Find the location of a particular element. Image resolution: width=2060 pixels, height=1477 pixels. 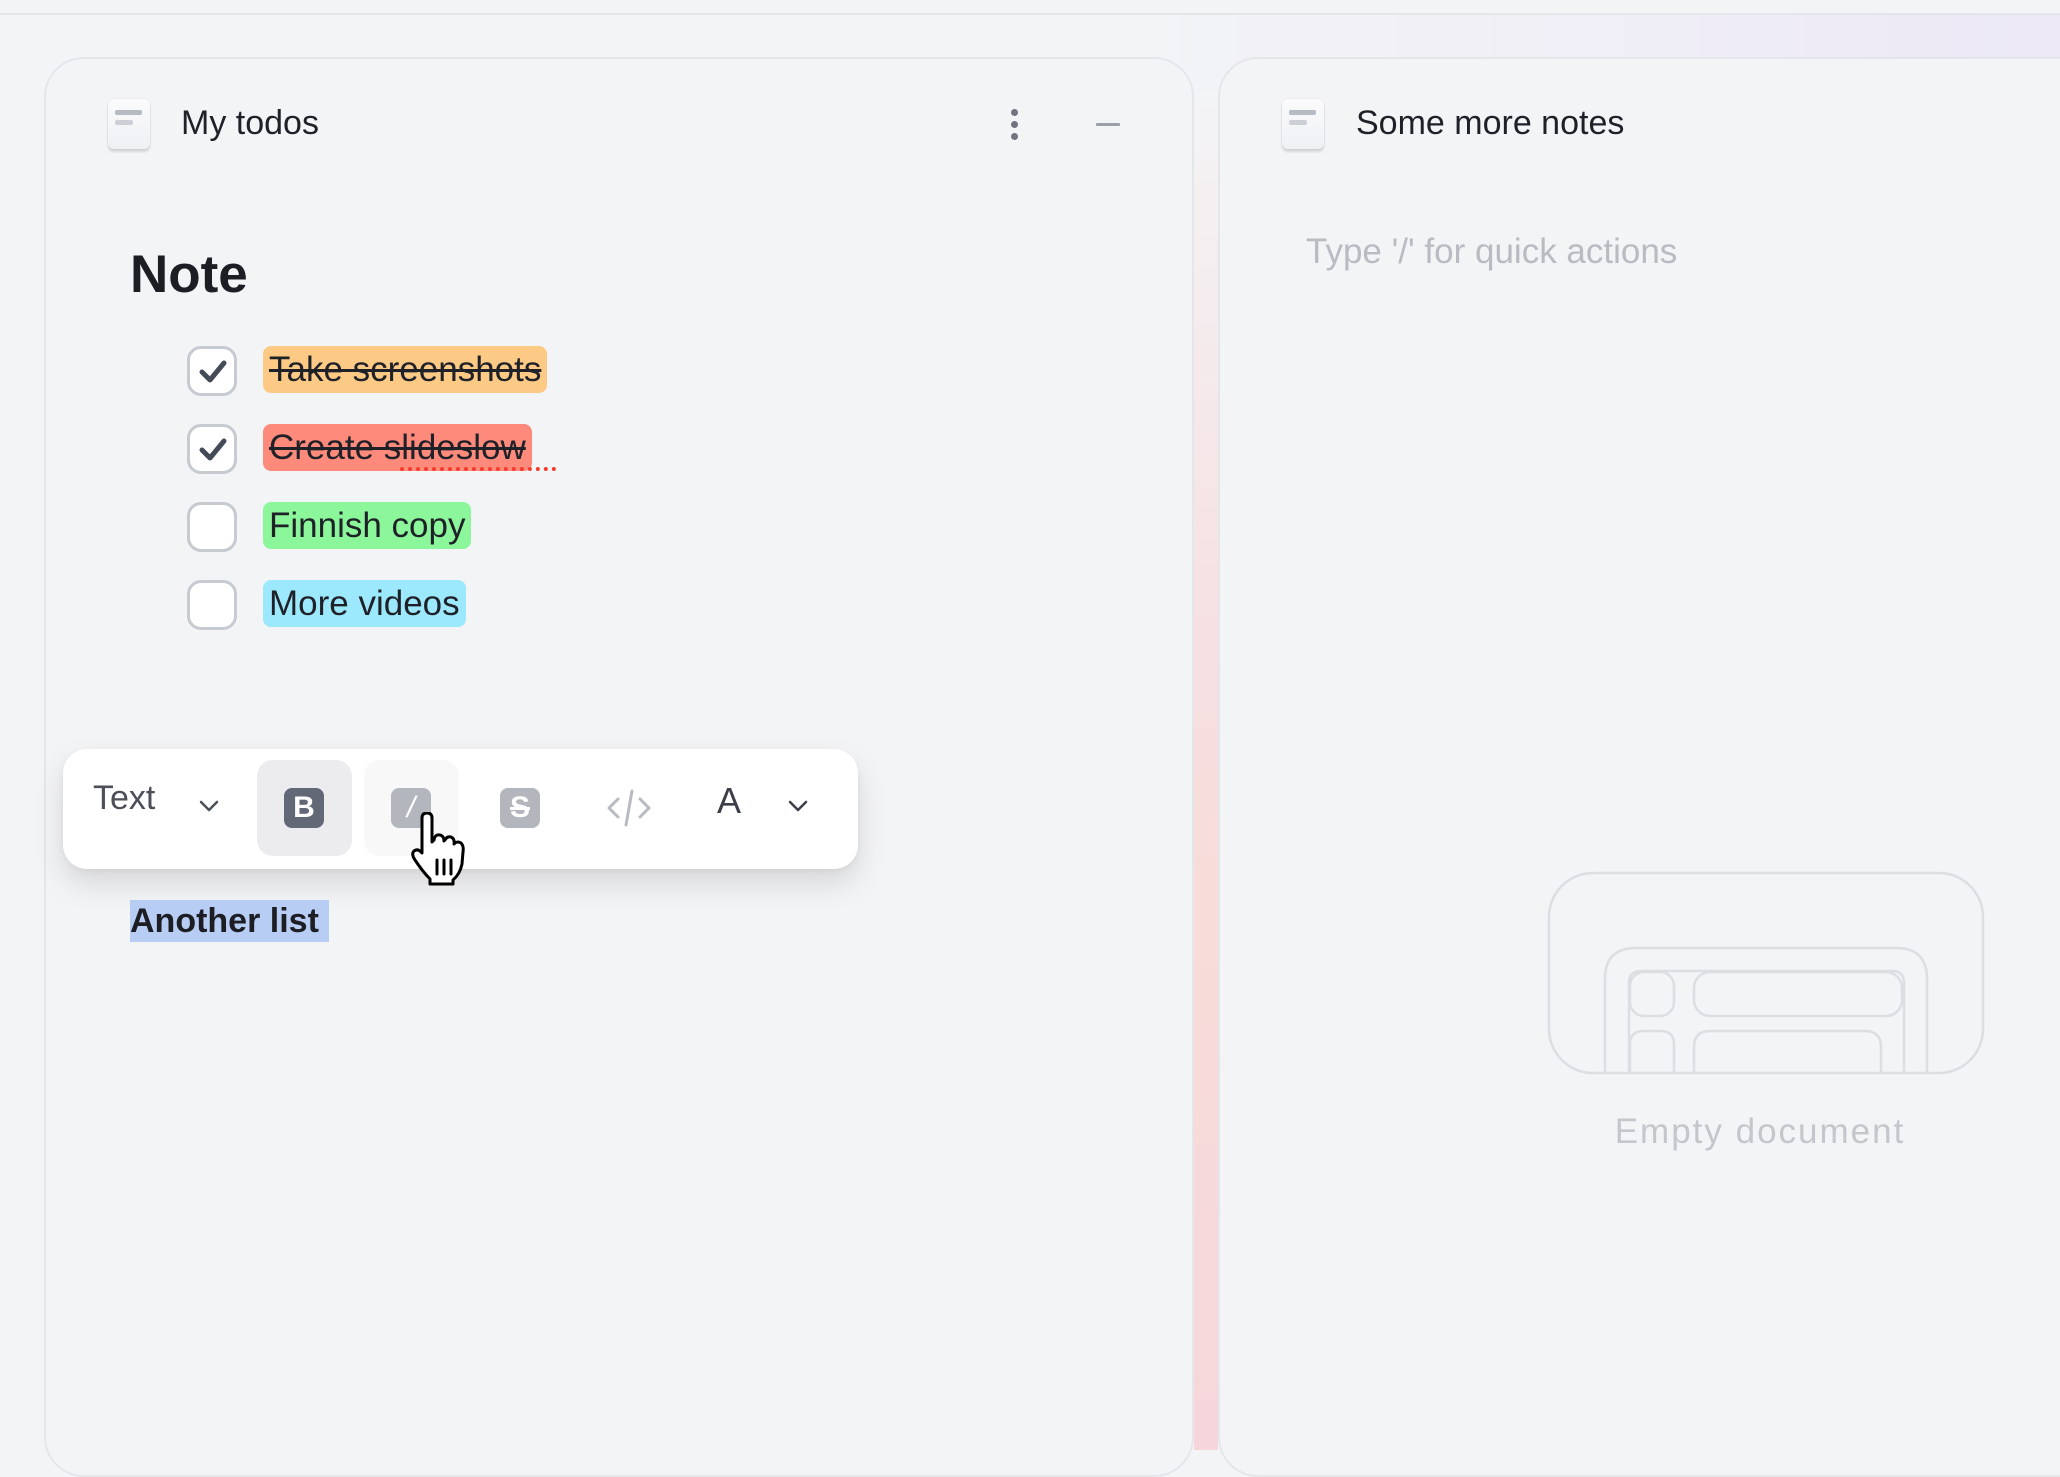

bold-icon: B is located at coordinates (304, 808).